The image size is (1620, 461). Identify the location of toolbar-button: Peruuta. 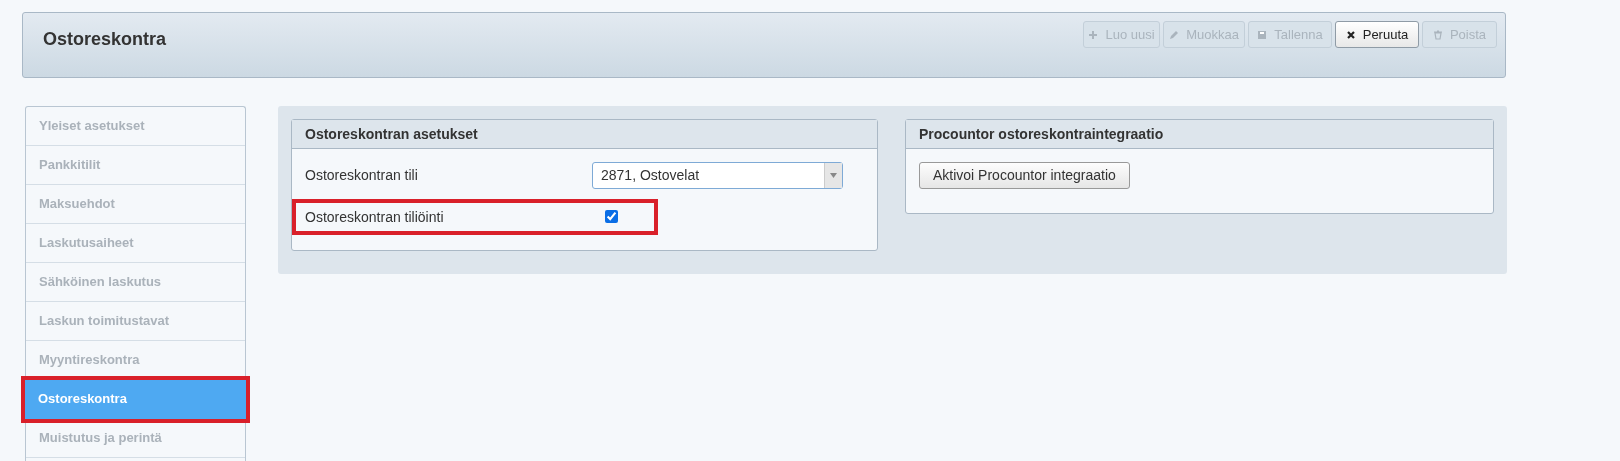
(1377, 34).